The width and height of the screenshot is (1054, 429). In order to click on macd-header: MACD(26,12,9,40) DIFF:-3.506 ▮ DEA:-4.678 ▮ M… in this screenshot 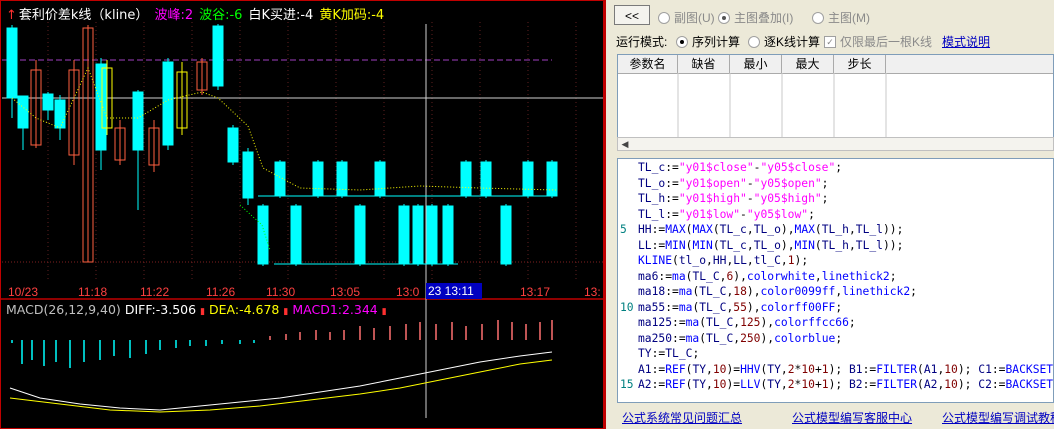, I will do `click(198, 310)`.